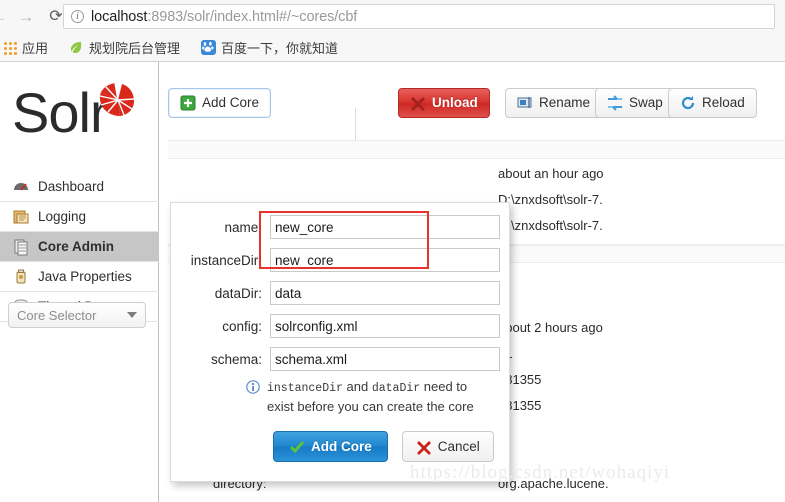 The width and height of the screenshot is (785, 502). Describe the element at coordinates (71, 186) in the screenshot. I see `sidebar-item-label: Dashboard` at that location.